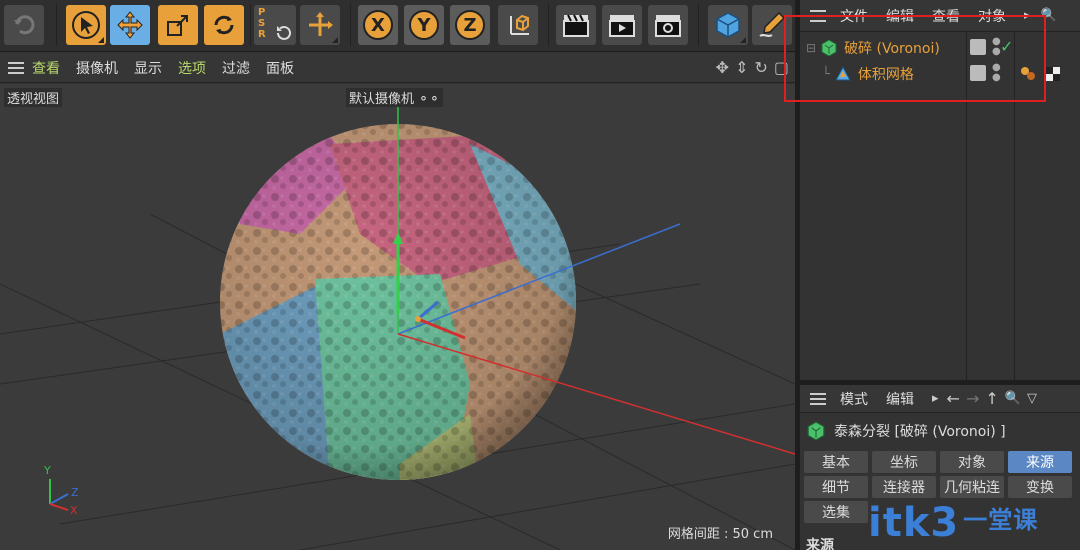 This screenshot has width=1080, height=550. I want to click on grid-spacing-readout: 网格间距 : 50 cm, so click(720, 534).